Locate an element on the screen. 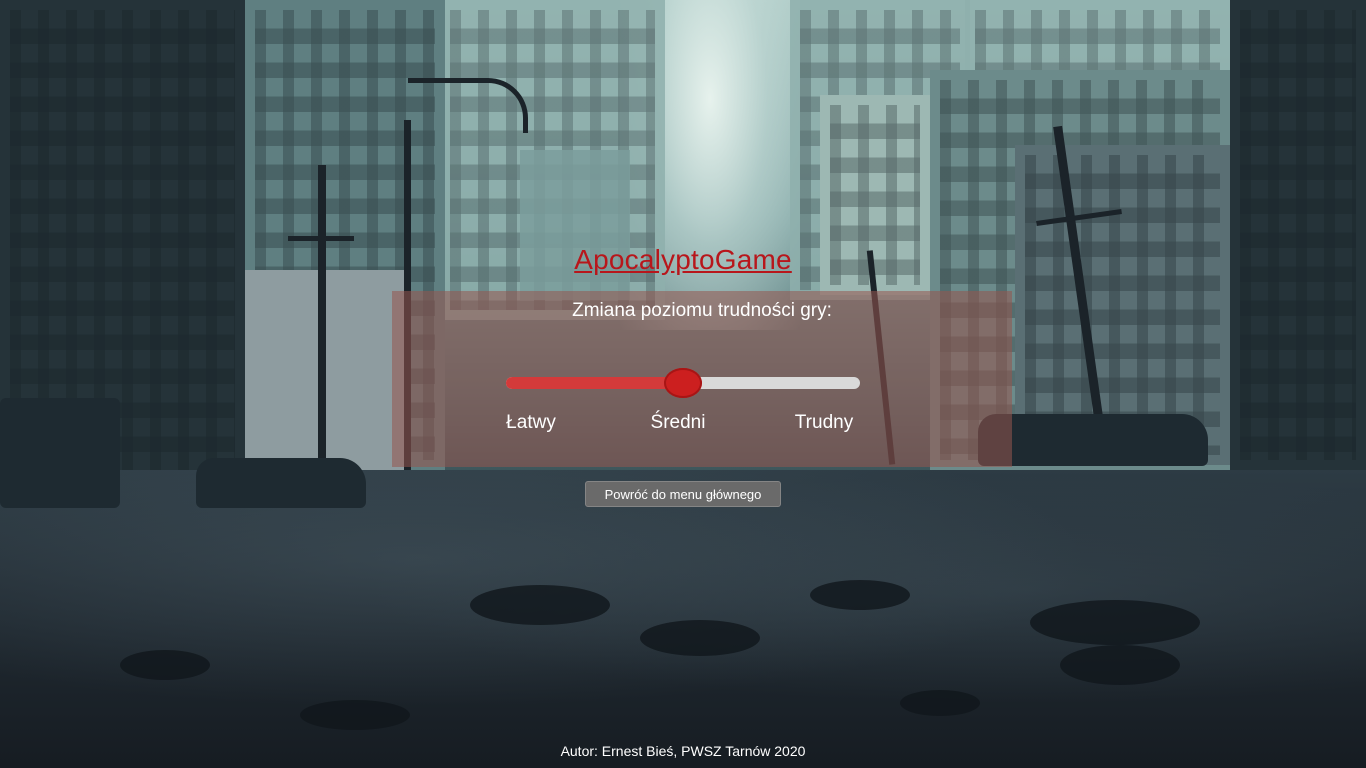  difficulty-label-medium: Średni is located at coordinates (678, 422).